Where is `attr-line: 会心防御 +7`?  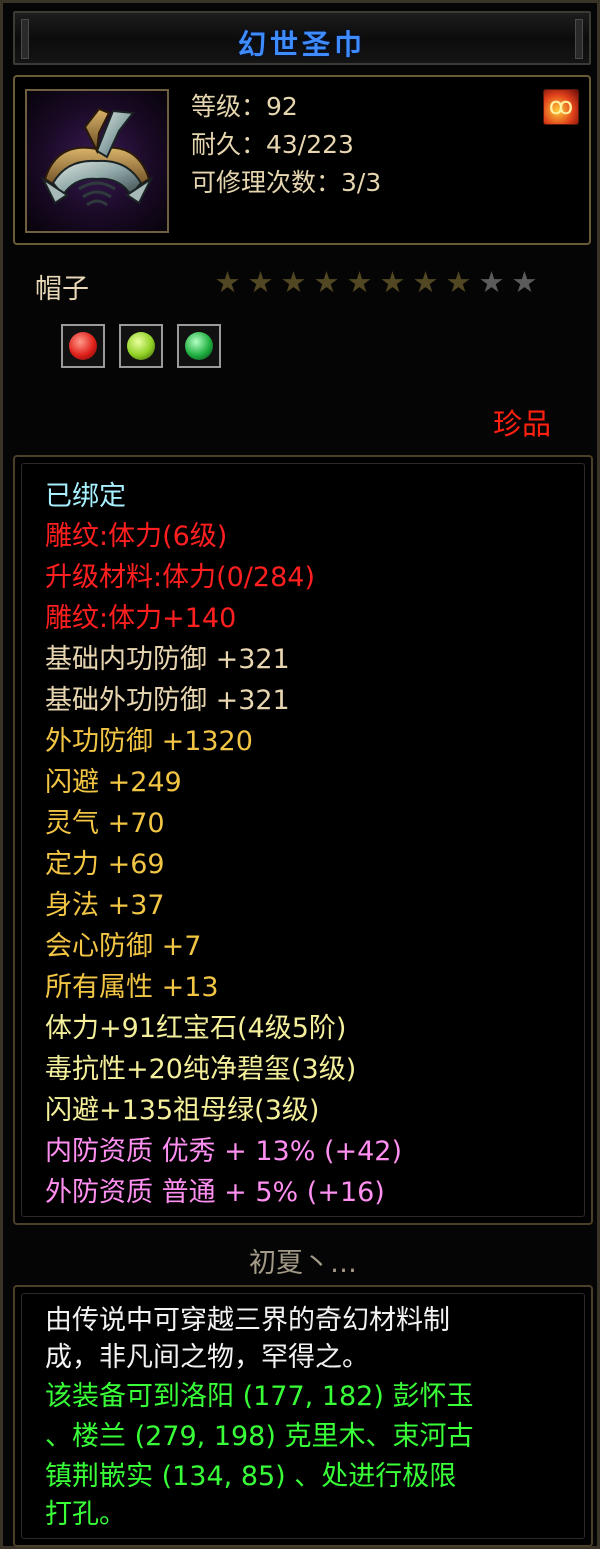 attr-line: 会心防御 +7 is located at coordinates (123, 946).